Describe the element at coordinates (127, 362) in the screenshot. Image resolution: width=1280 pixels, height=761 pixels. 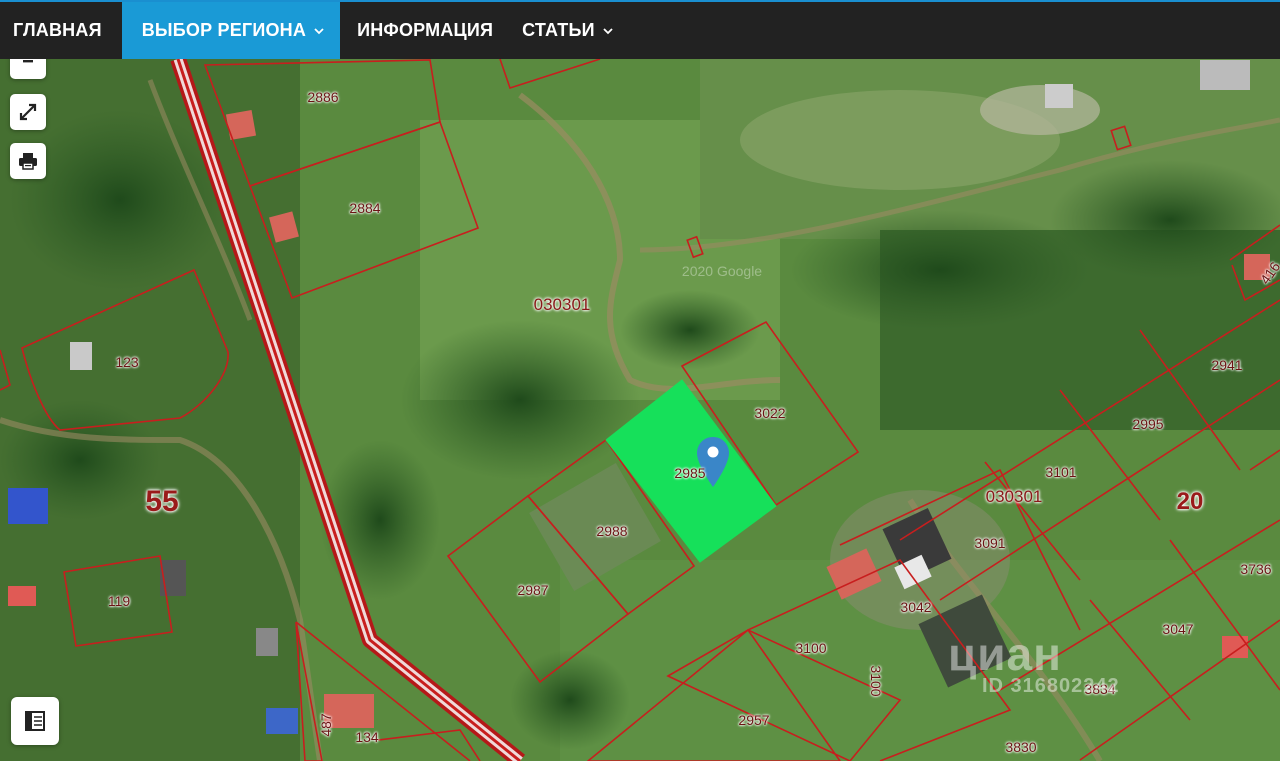
I see `parcel-label: 123` at that location.